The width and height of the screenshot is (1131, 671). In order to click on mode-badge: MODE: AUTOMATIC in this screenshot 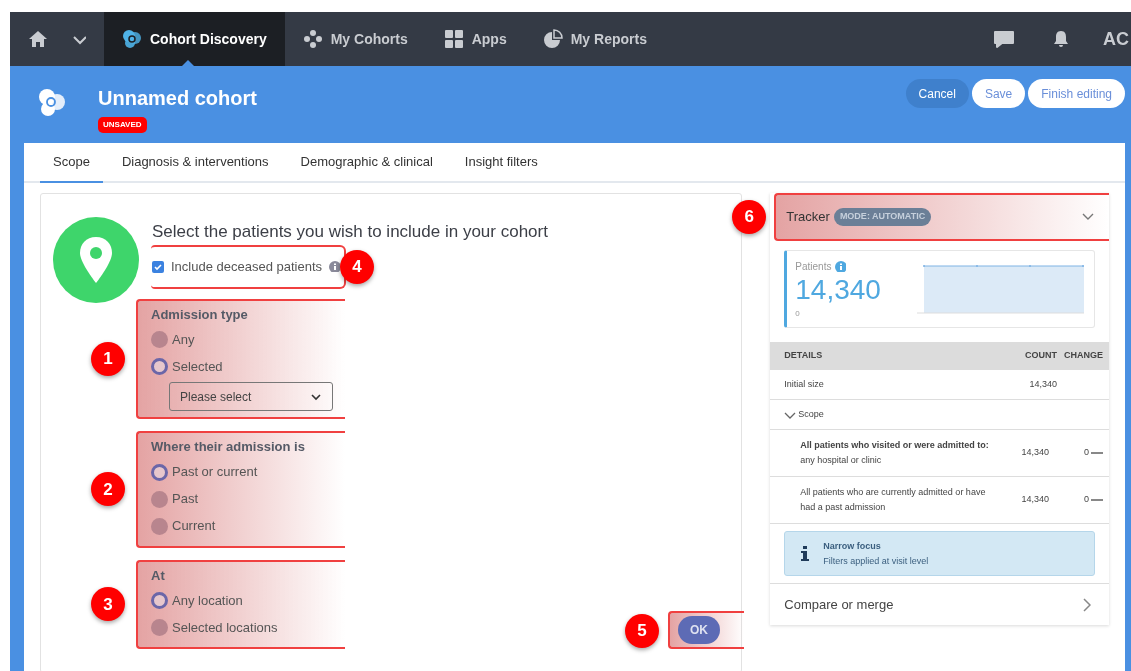, I will do `click(882, 217)`.